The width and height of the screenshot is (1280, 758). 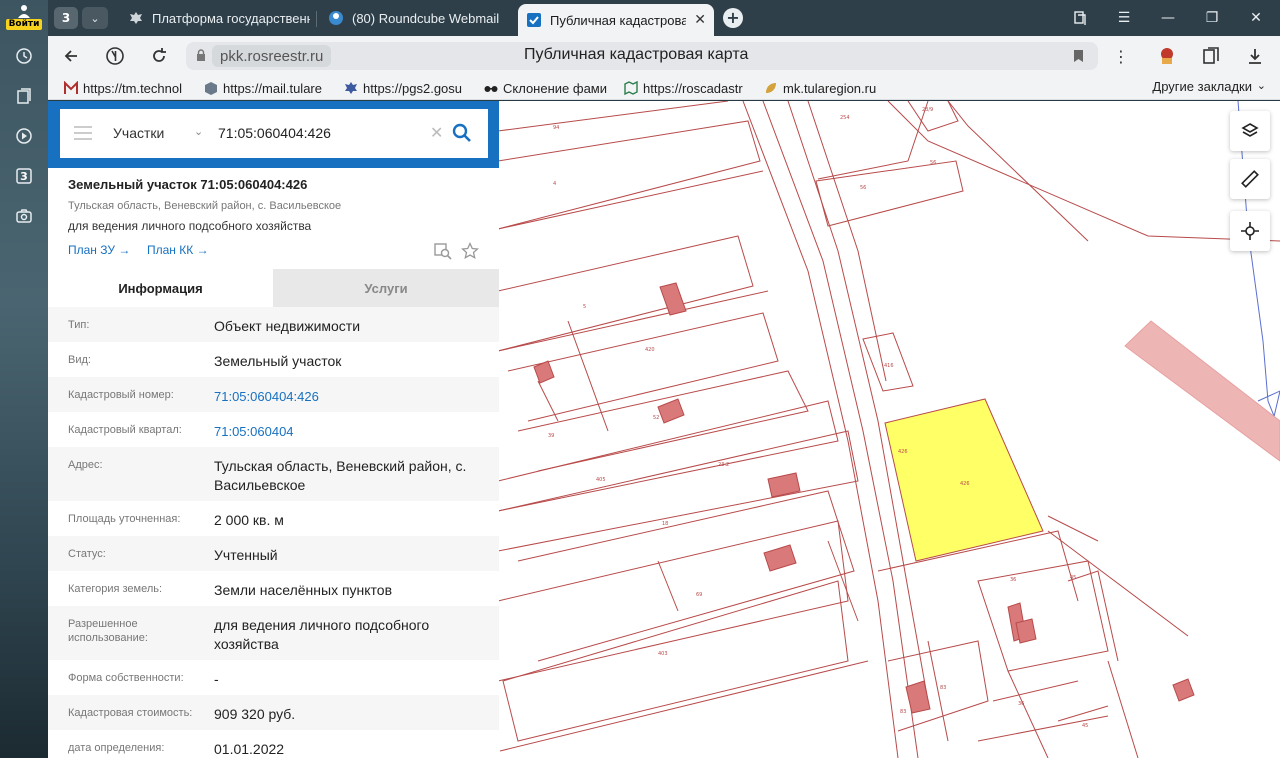 I want to click on search-header: Участки ⌄ 71:05:060404:426 ✕, so click(x=273, y=134).